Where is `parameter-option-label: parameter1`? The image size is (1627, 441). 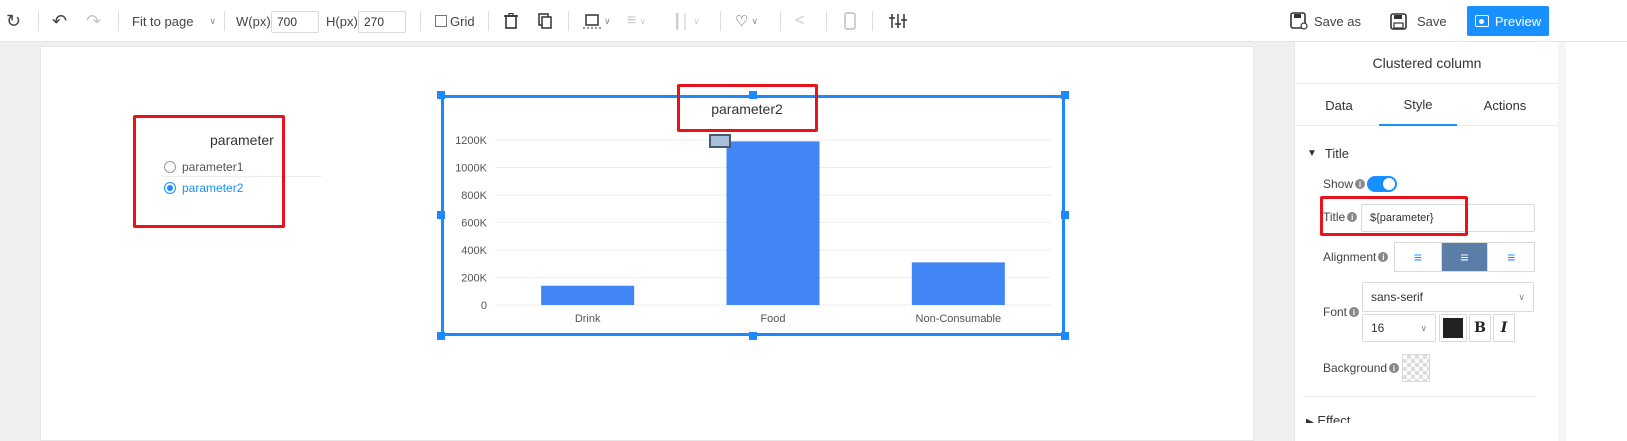
parameter-option-label: parameter1 is located at coordinates (213, 167).